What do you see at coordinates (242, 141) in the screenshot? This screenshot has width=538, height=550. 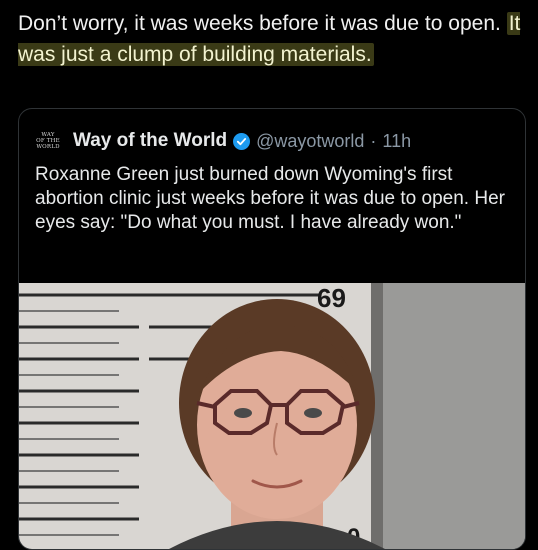 I see `verified-badge-icon` at bounding box center [242, 141].